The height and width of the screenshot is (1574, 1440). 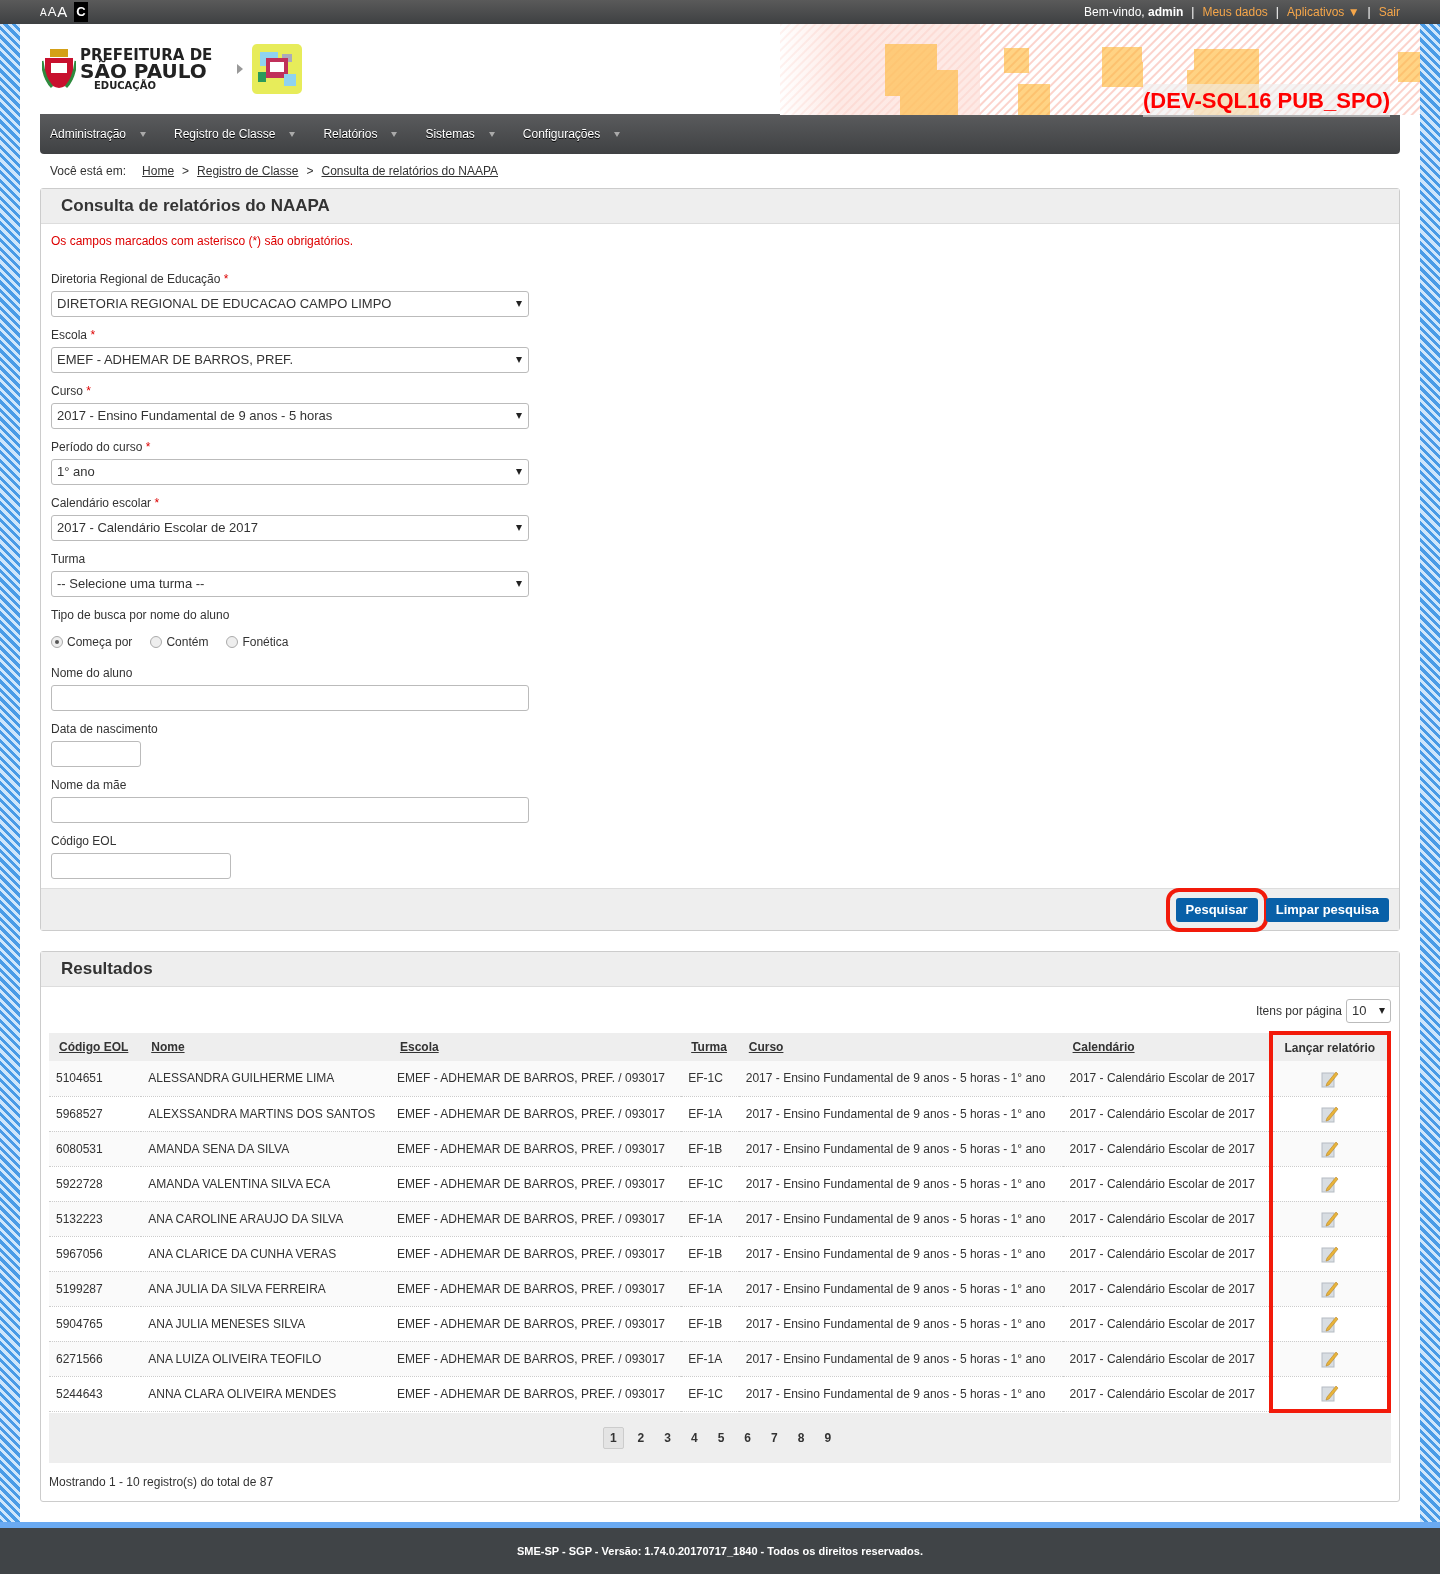 What do you see at coordinates (290, 472) in the screenshot?
I see `select-field: 1° ano` at bounding box center [290, 472].